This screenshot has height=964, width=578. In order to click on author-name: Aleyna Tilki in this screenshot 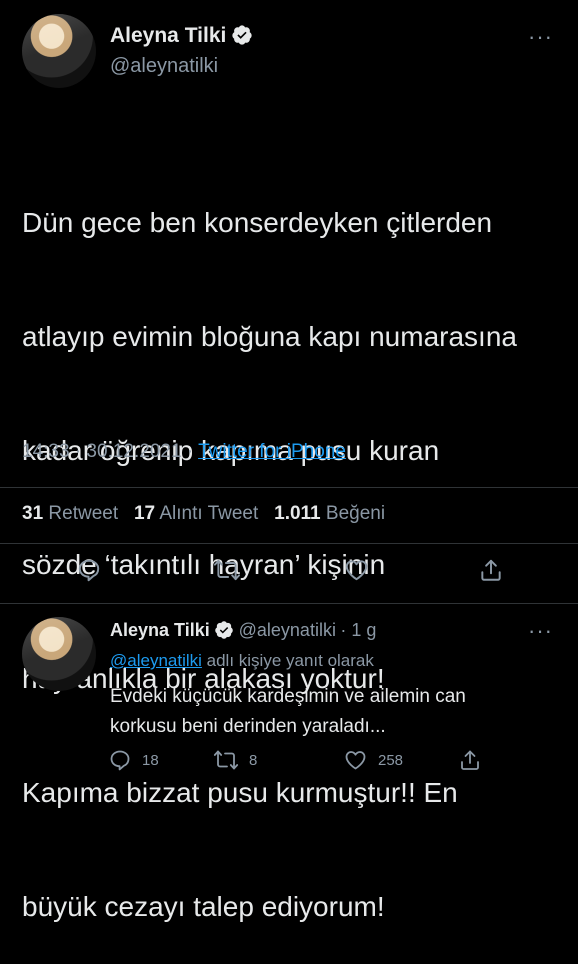, I will do `click(168, 35)`.